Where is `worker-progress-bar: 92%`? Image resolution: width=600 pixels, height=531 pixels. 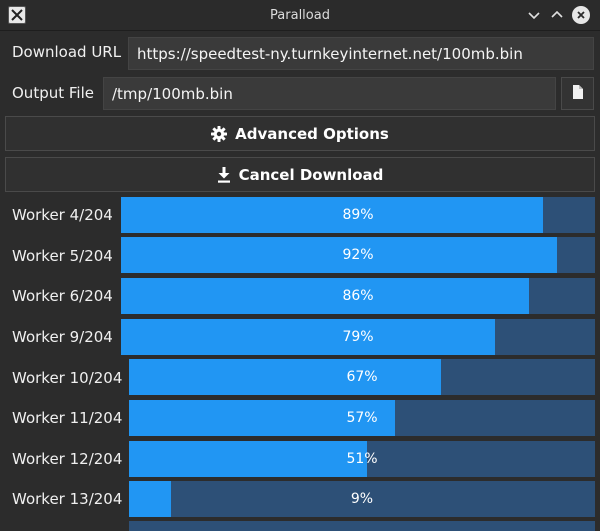
worker-progress-bar: 92% is located at coordinates (358, 255).